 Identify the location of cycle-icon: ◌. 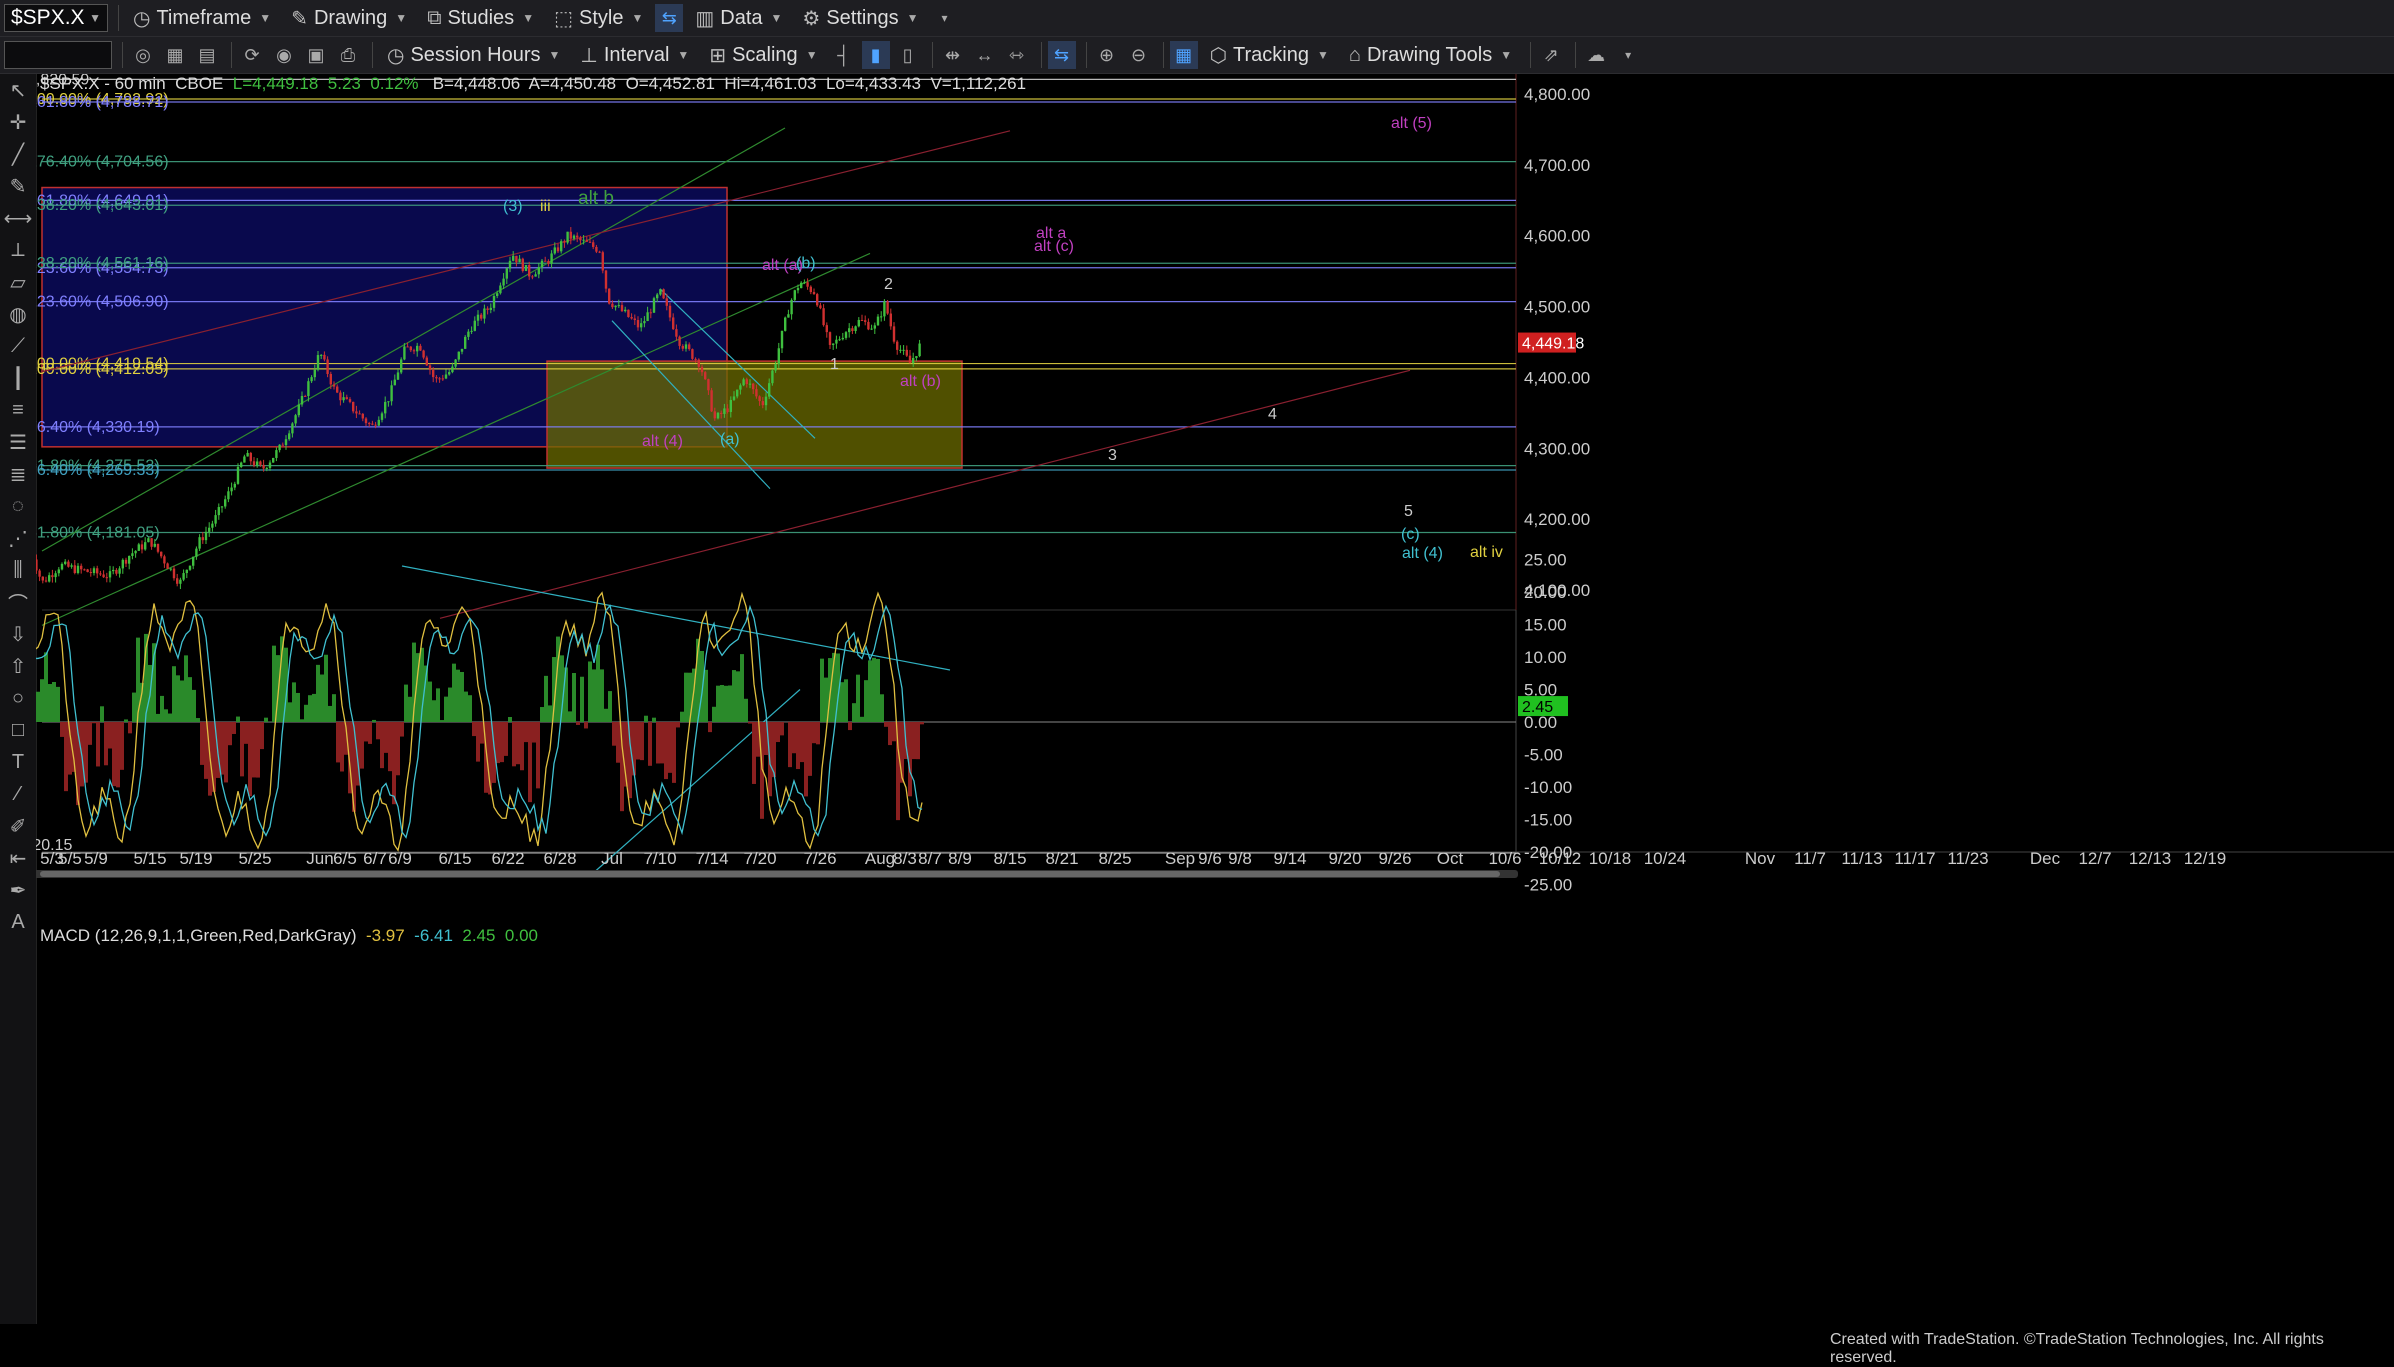
(18, 506).